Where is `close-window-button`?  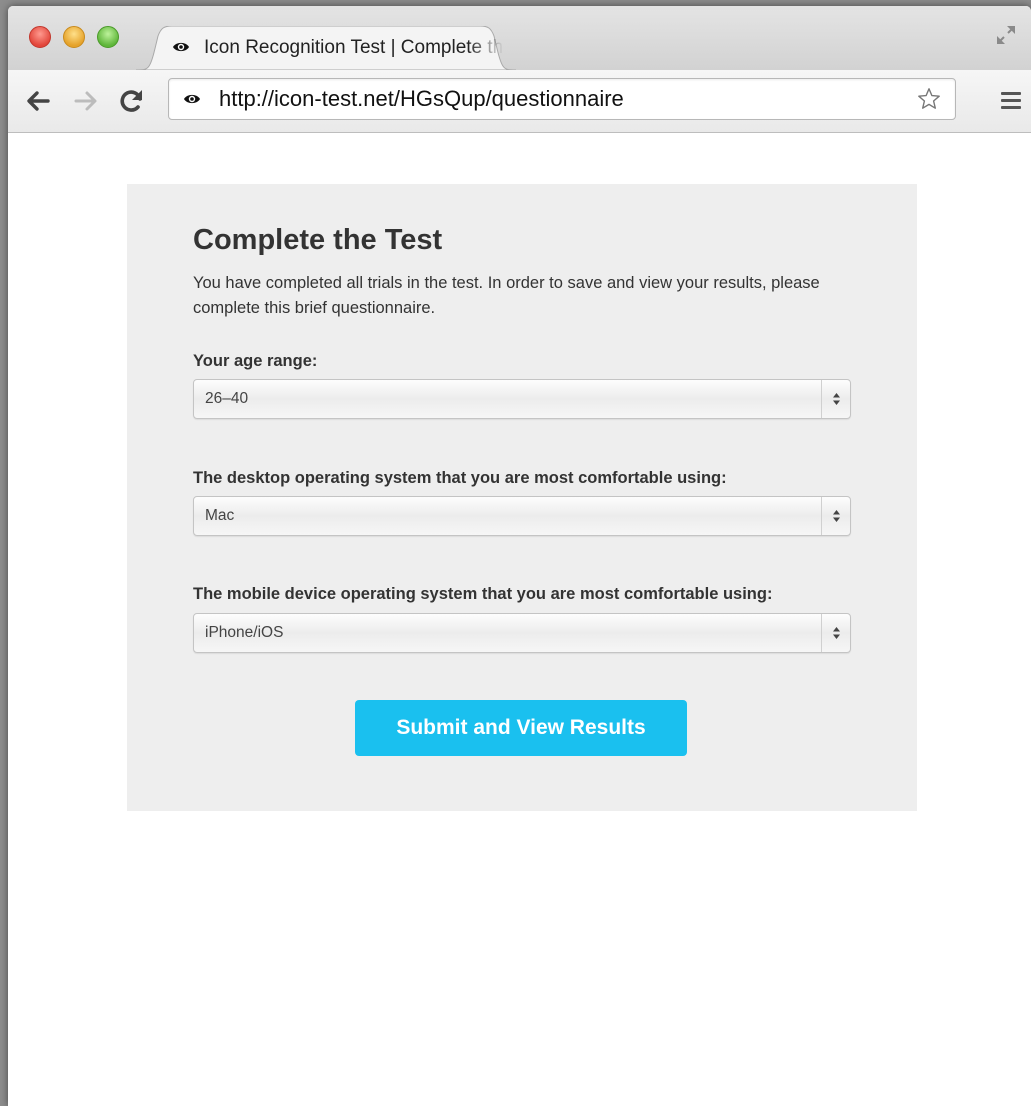
close-window-button is located at coordinates (40, 37).